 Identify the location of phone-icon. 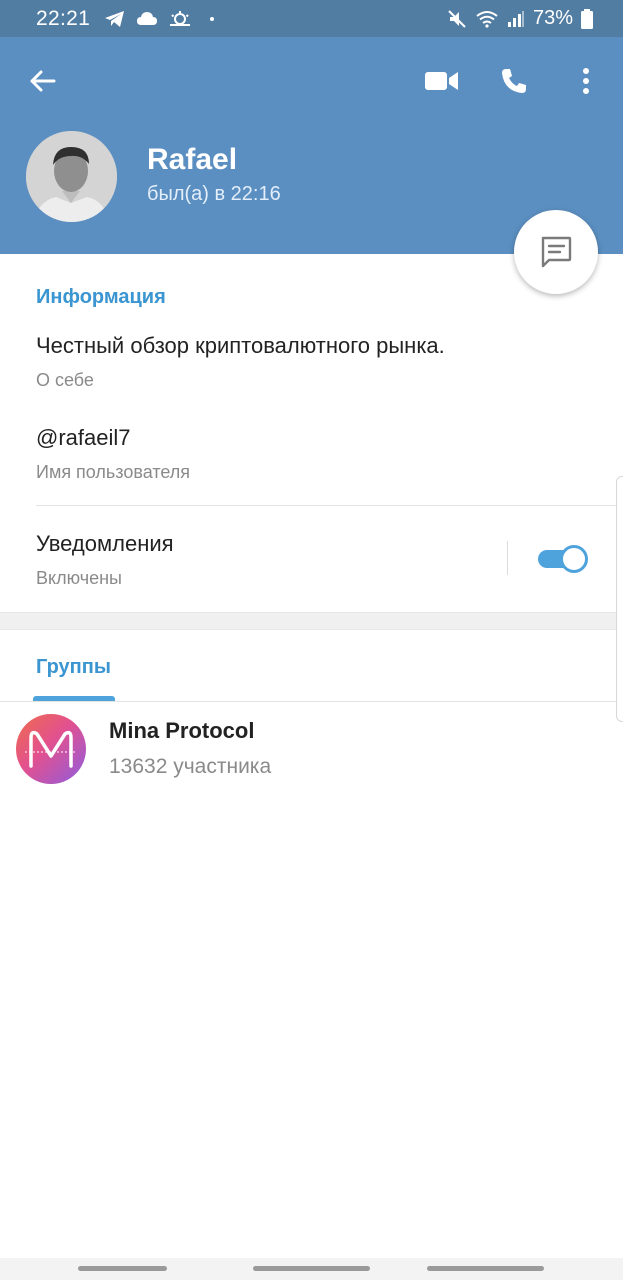
(514, 81).